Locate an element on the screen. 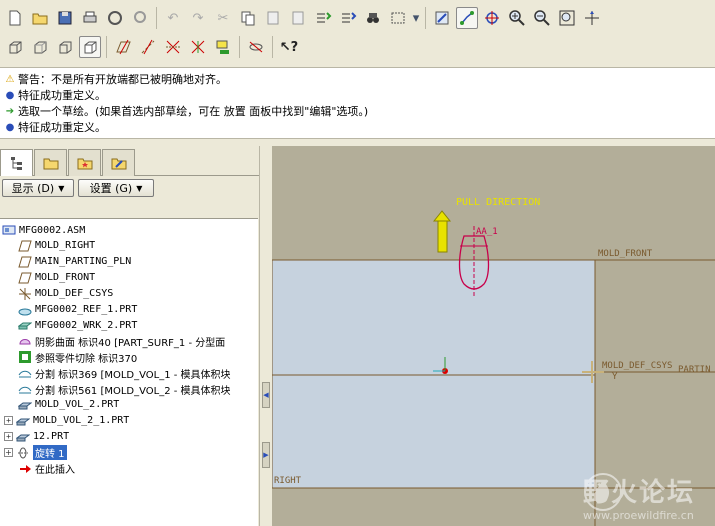 The height and width of the screenshot is (526, 715). hidden-line-icon is located at coordinates (40, 47).